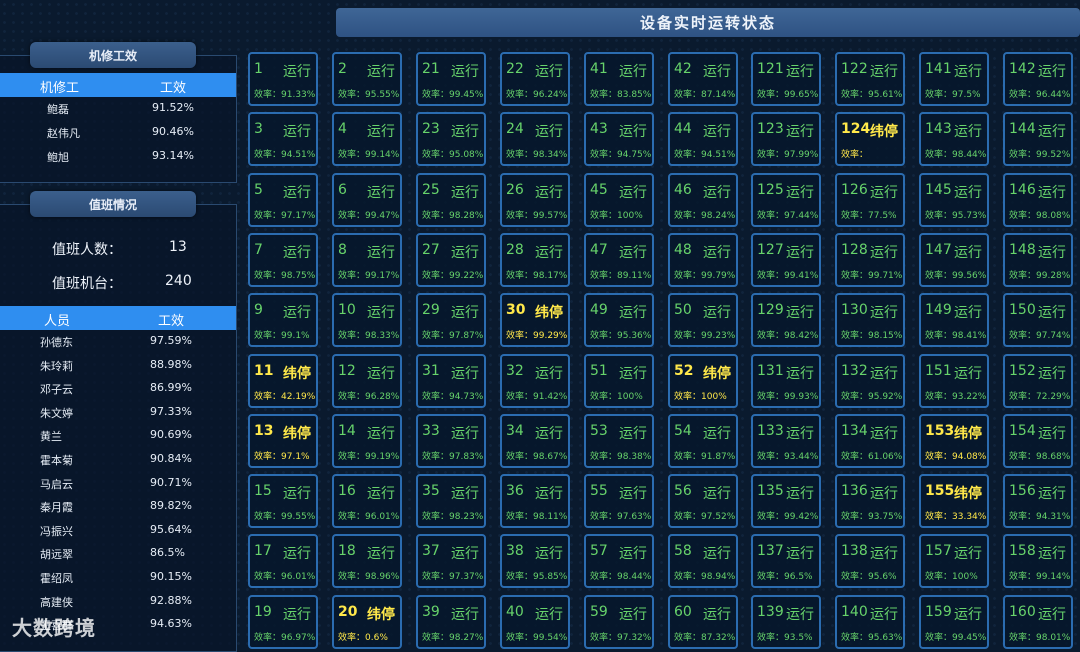  What do you see at coordinates (283, 79) in the screenshot?
I see `machine-card: 1 运行 效率：91.33%` at bounding box center [283, 79].